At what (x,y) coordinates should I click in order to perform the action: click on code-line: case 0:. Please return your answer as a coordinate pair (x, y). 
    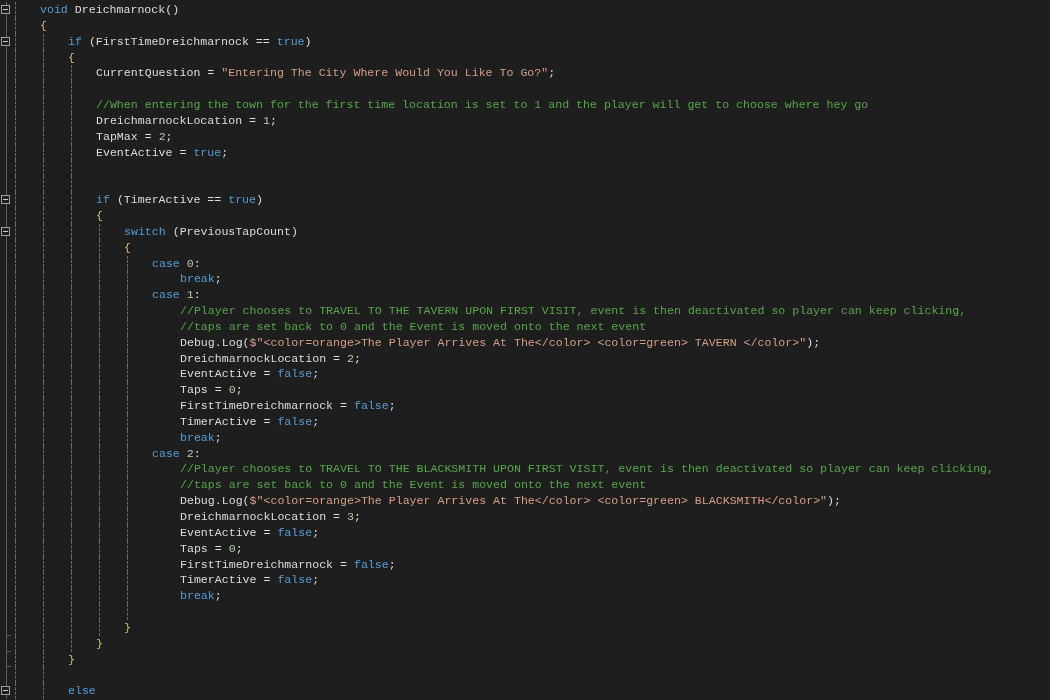
    Looking at the image, I should click on (176, 263).